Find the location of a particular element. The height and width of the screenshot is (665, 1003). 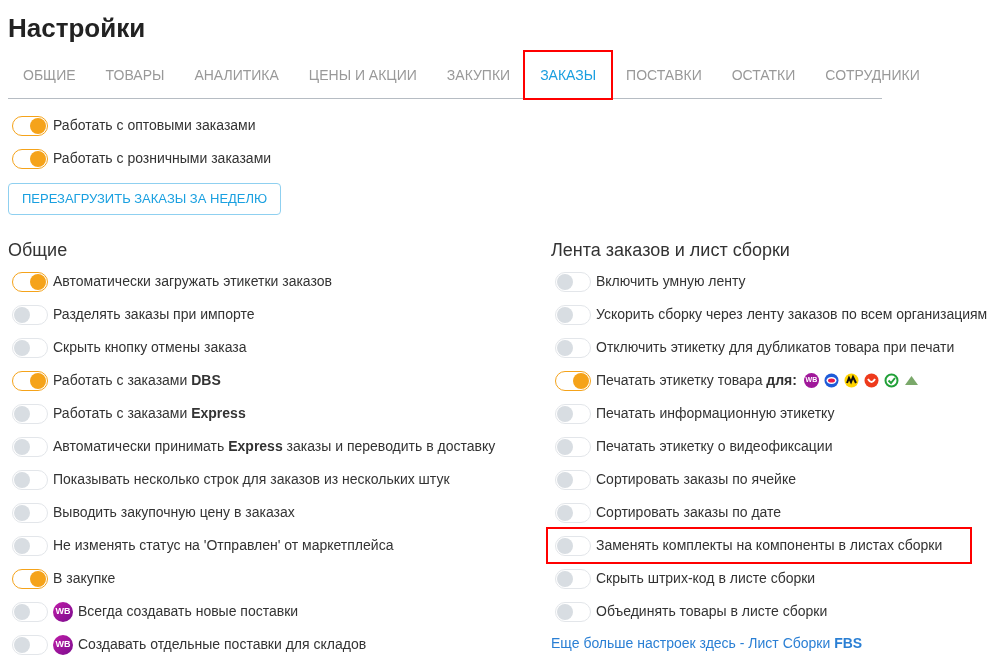

section-heading: Общие is located at coordinates (38, 250).